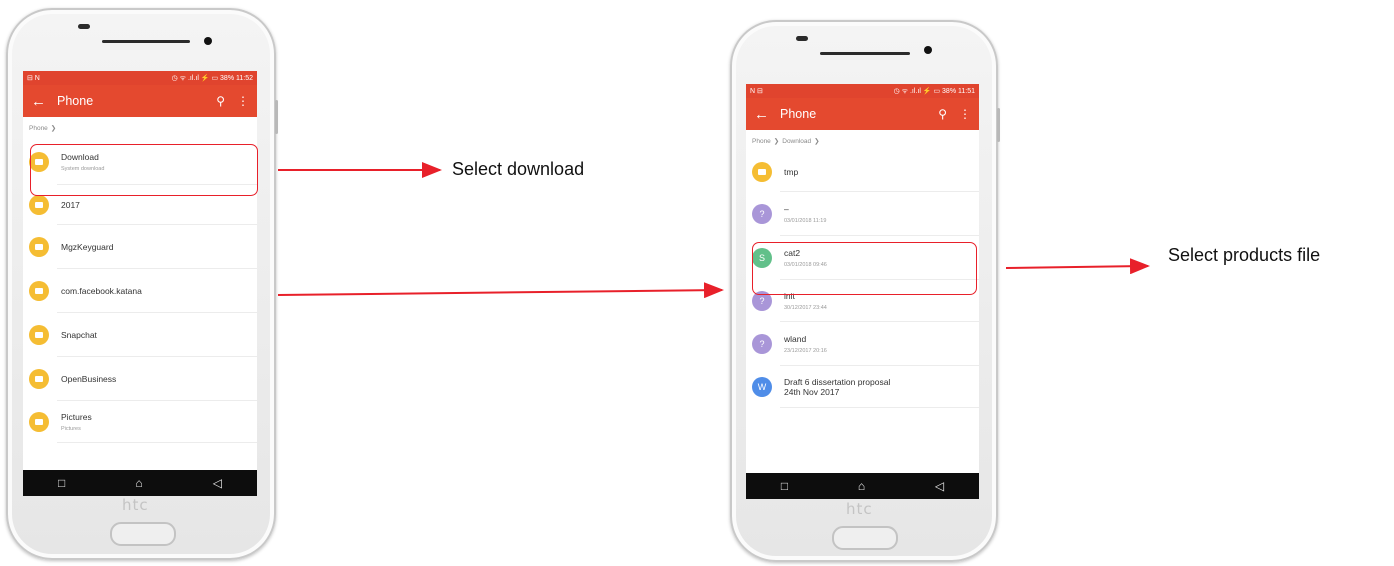 The height and width of the screenshot is (566, 1394). I want to click on caption-select-download: Select download, so click(518, 169).